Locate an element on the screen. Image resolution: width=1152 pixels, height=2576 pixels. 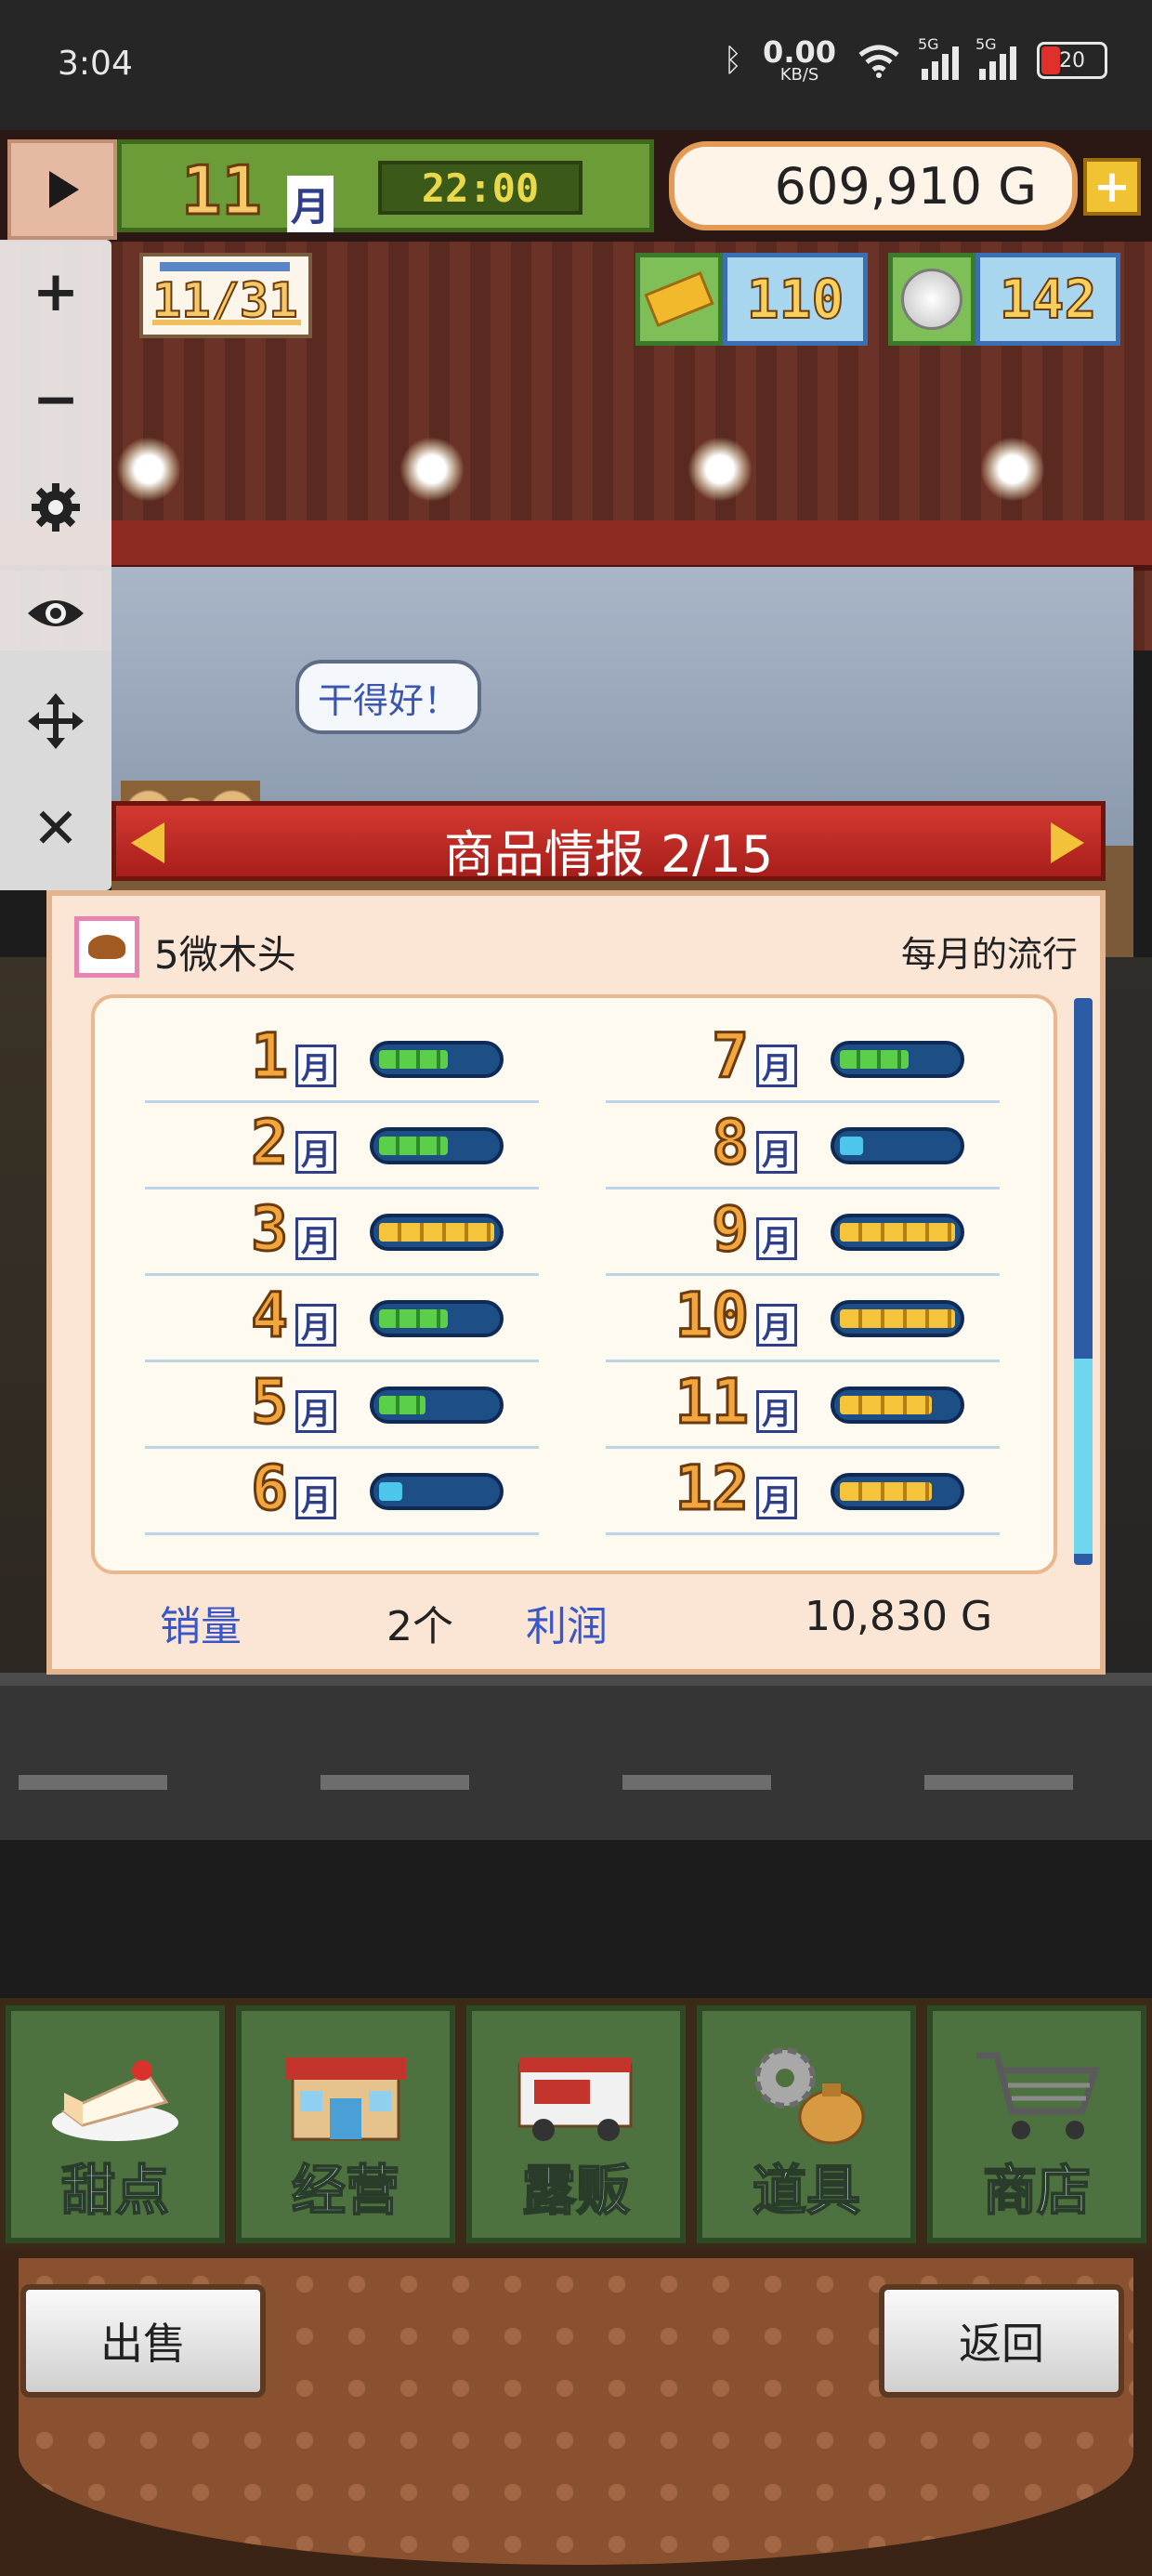
panel-header: 商品情报 2/15 is located at coordinates (608, 842).